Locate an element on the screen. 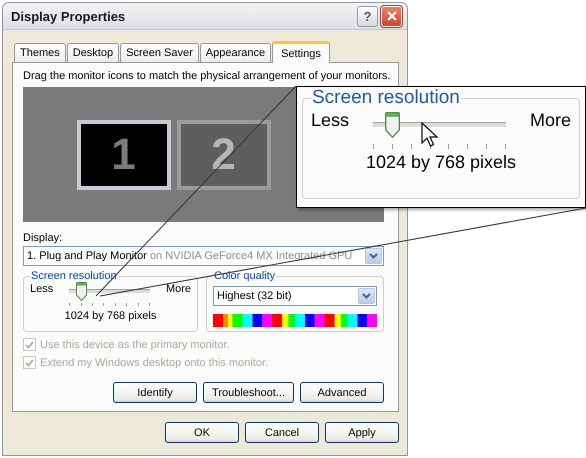 The width and height of the screenshot is (586, 458). group-title: Color quality is located at coordinates (244, 276).